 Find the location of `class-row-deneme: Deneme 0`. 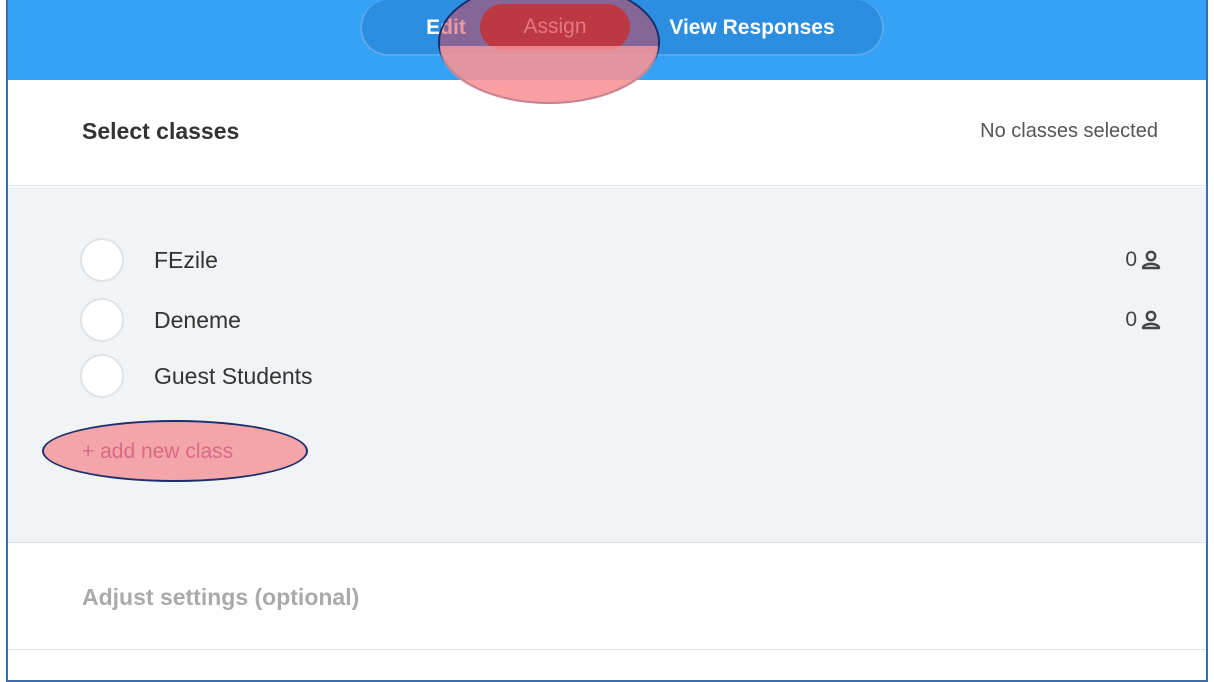

class-row-deneme: Deneme 0 is located at coordinates (621, 320).